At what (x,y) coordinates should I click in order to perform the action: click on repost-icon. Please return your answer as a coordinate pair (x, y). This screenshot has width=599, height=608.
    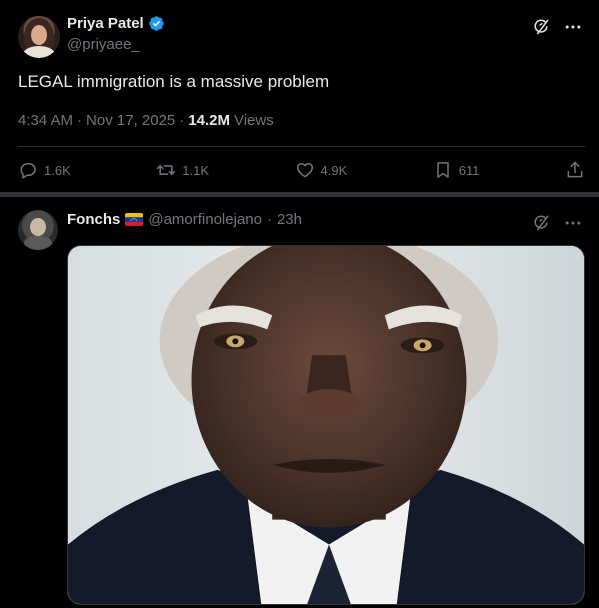
    Looking at the image, I should click on (166, 170).